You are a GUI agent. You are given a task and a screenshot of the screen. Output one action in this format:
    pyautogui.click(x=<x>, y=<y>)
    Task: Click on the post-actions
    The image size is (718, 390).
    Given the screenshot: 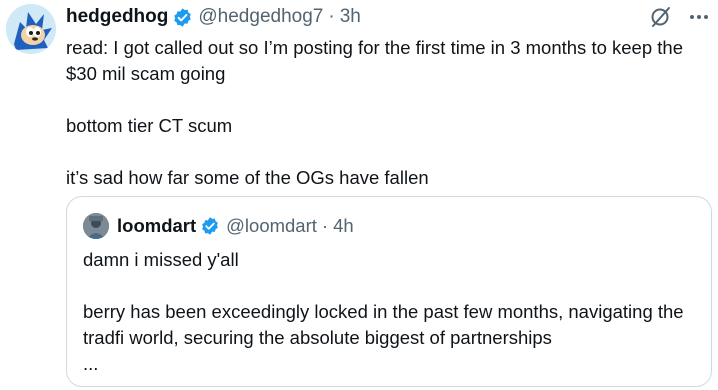 What is the action you would take?
    pyautogui.click(x=680, y=17)
    